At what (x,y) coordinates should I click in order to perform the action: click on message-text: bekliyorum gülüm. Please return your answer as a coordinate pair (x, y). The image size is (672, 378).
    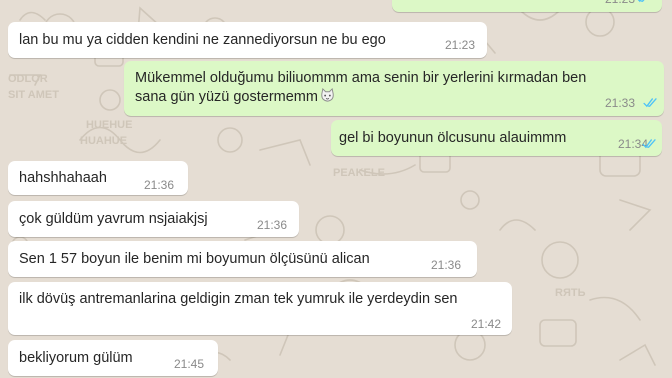
    Looking at the image, I should click on (76, 358).